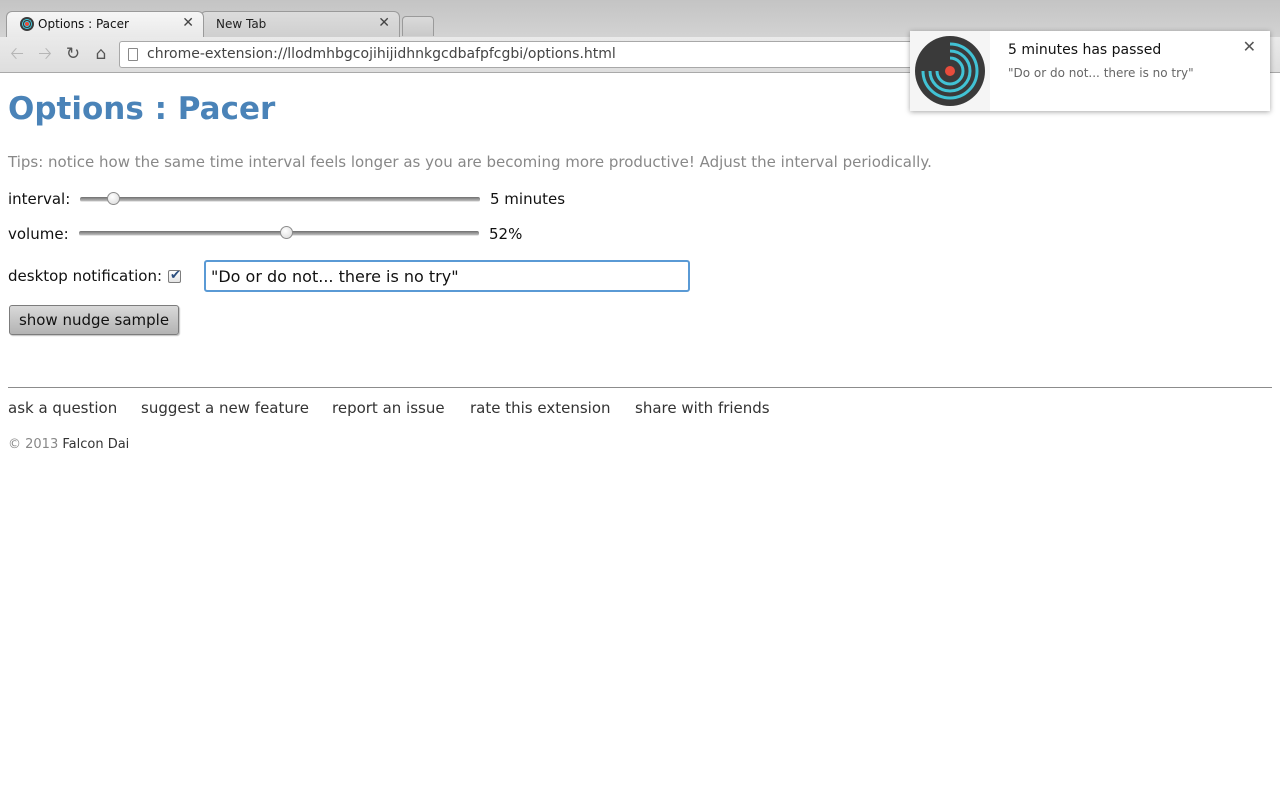 Image resolution: width=1280 pixels, height=800 pixels. What do you see at coordinates (45, 54) in the screenshot?
I see `forward-arrow-icon: 🡢` at bounding box center [45, 54].